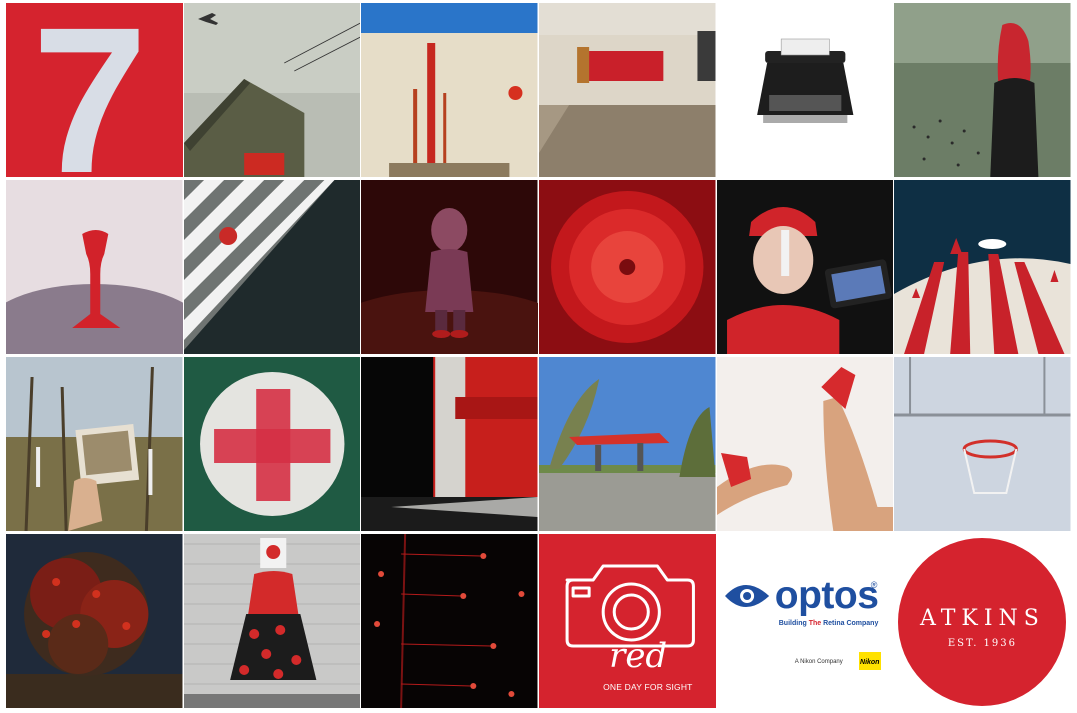  Describe the element at coordinates (982, 267) in the screenshot. I see `tile-circus-tent` at that location.